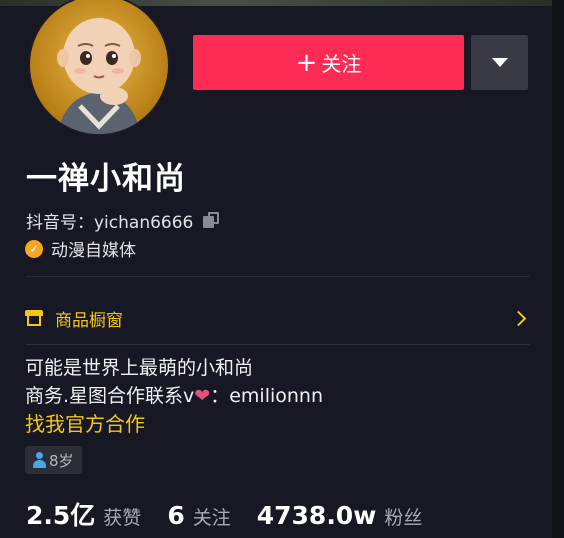  Describe the element at coordinates (39, 460) in the screenshot. I see `person-icon` at that location.